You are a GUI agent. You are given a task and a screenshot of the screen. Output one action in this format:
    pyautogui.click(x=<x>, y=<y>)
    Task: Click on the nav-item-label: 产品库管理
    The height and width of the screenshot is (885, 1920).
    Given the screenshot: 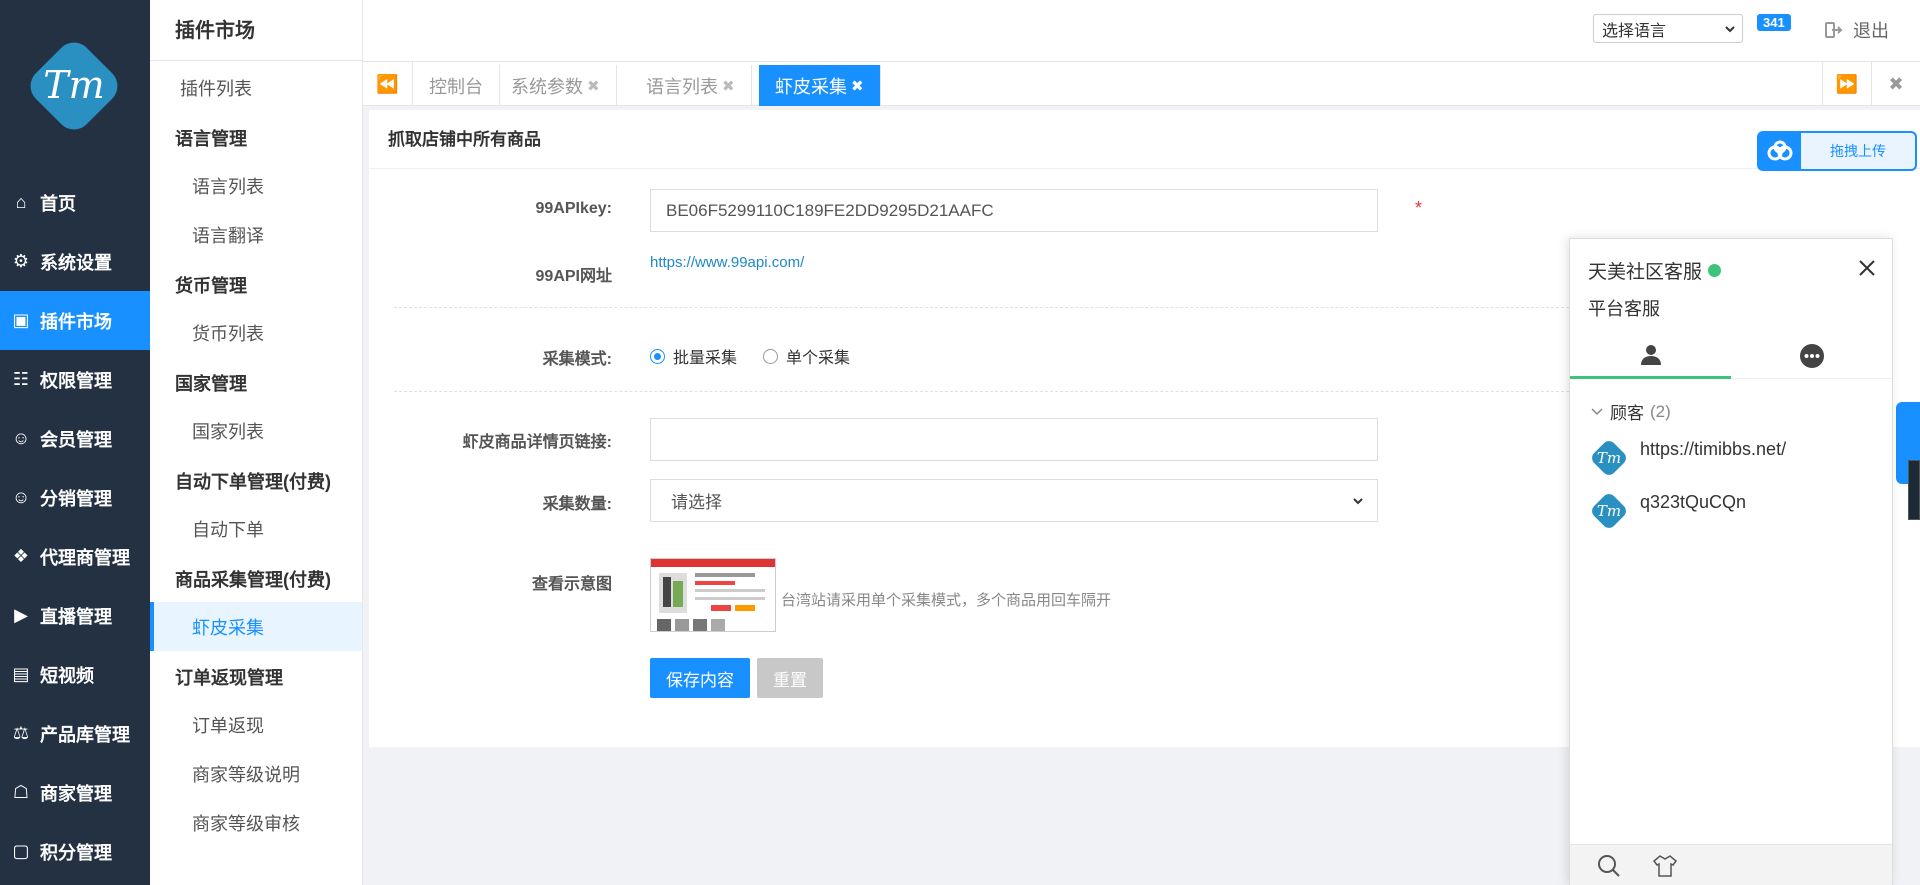 What is the action you would take?
    pyautogui.click(x=85, y=734)
    